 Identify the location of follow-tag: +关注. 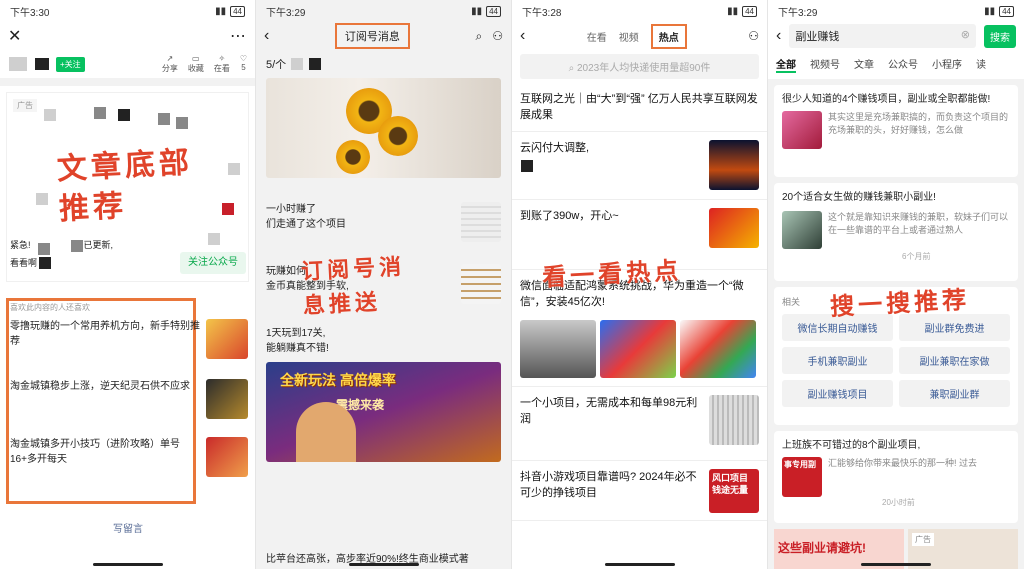
(70, 64).